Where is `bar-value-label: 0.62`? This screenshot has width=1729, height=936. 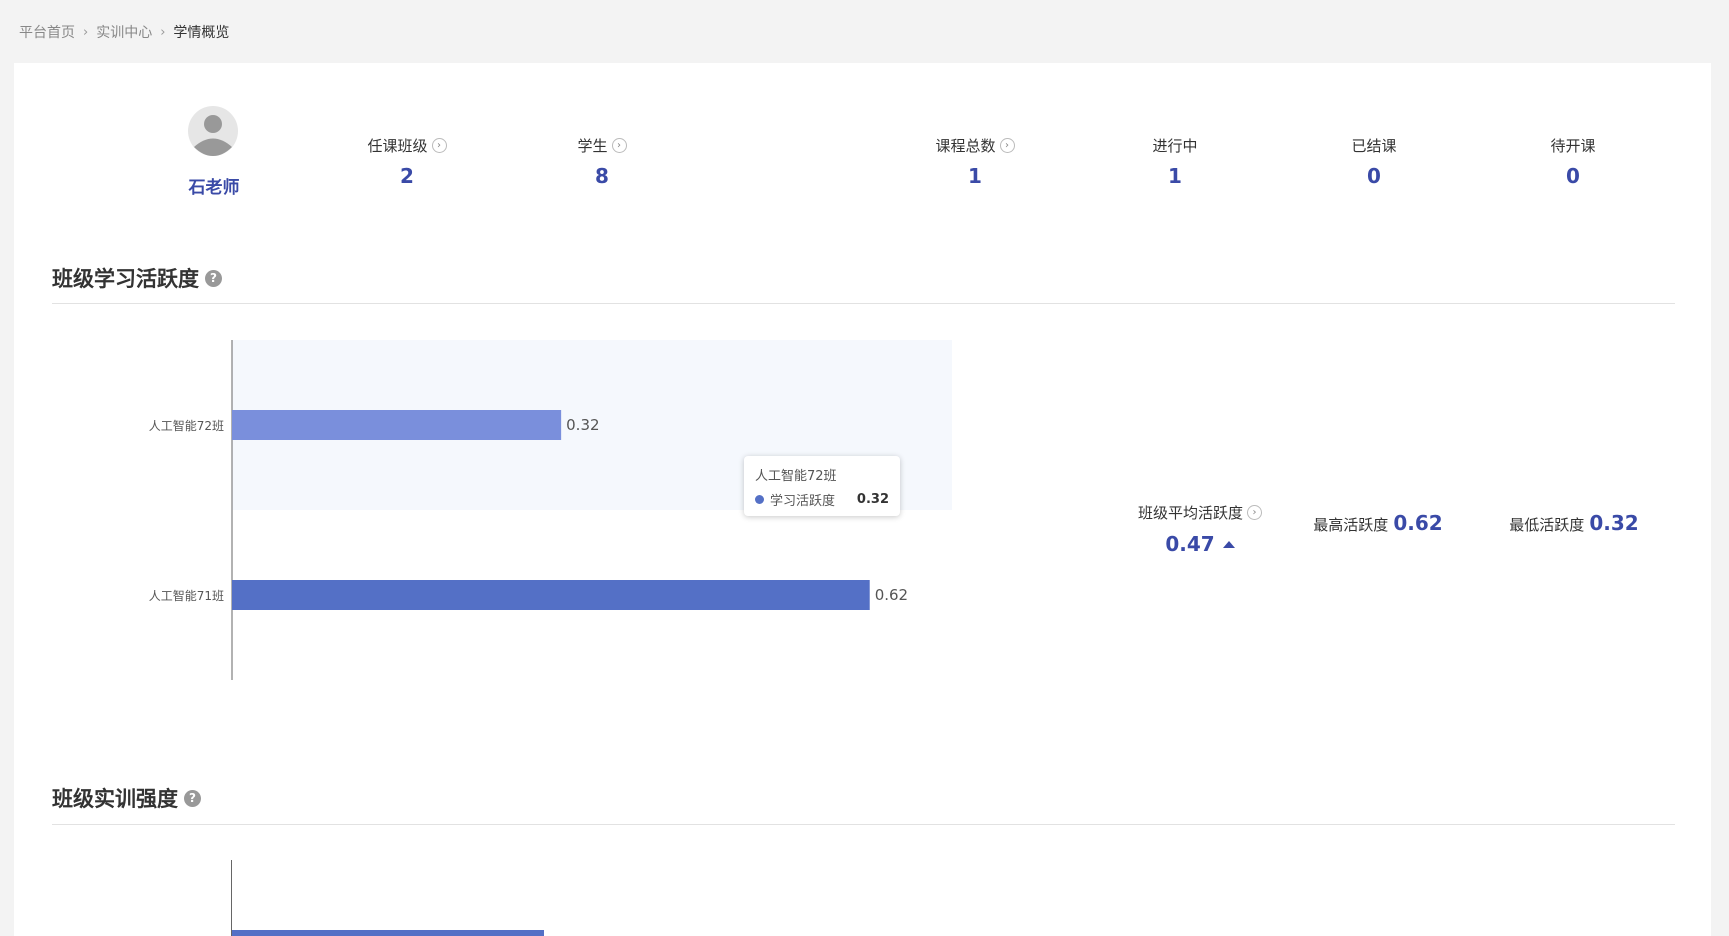 bar-value-label: 0.62 is located at coordinates (891, 595).